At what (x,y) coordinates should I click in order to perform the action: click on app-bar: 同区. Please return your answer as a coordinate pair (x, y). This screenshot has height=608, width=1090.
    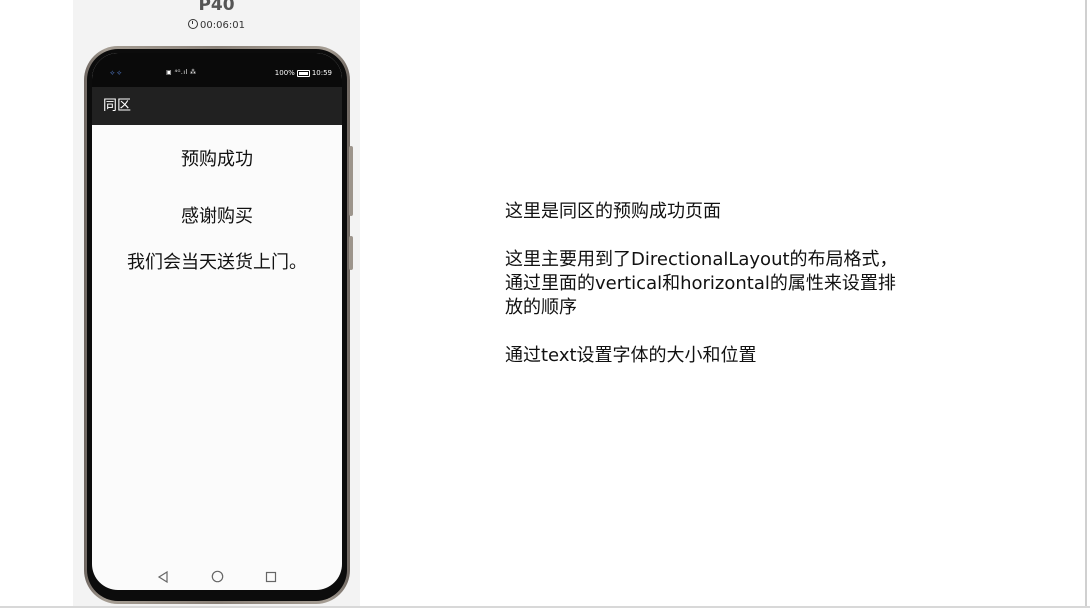
    Looking at the image, I should click on (217, 106).